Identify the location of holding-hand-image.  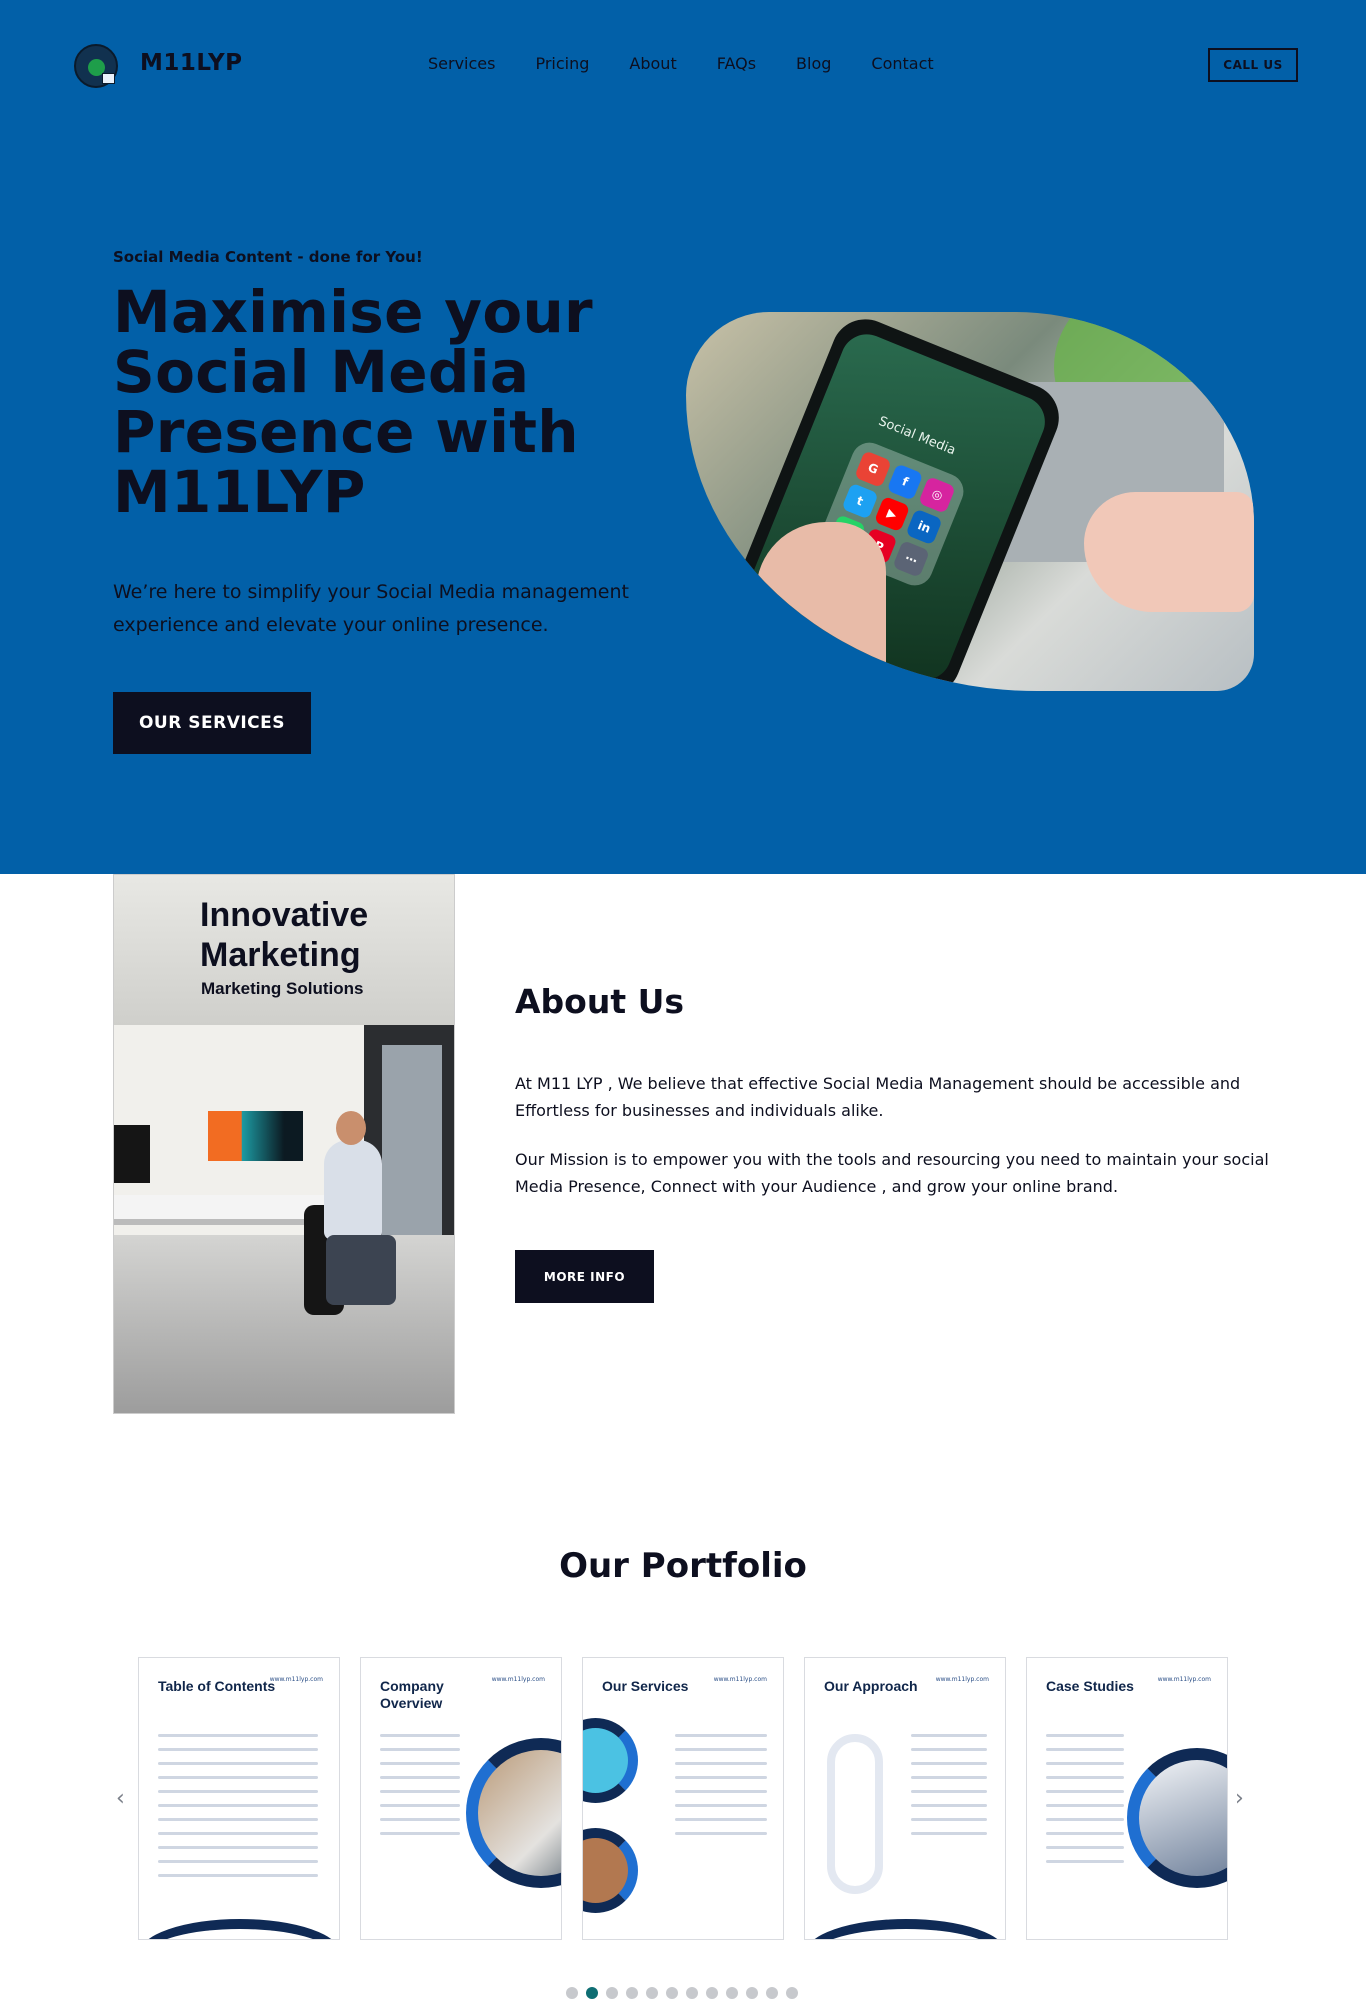
(821, 606).